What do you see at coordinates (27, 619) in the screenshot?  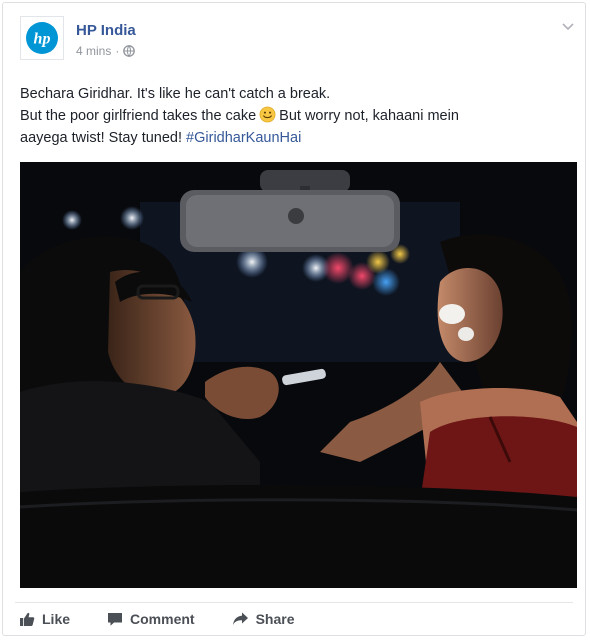 I see `thumbs-up-icon` at bounding box center [27, 619].